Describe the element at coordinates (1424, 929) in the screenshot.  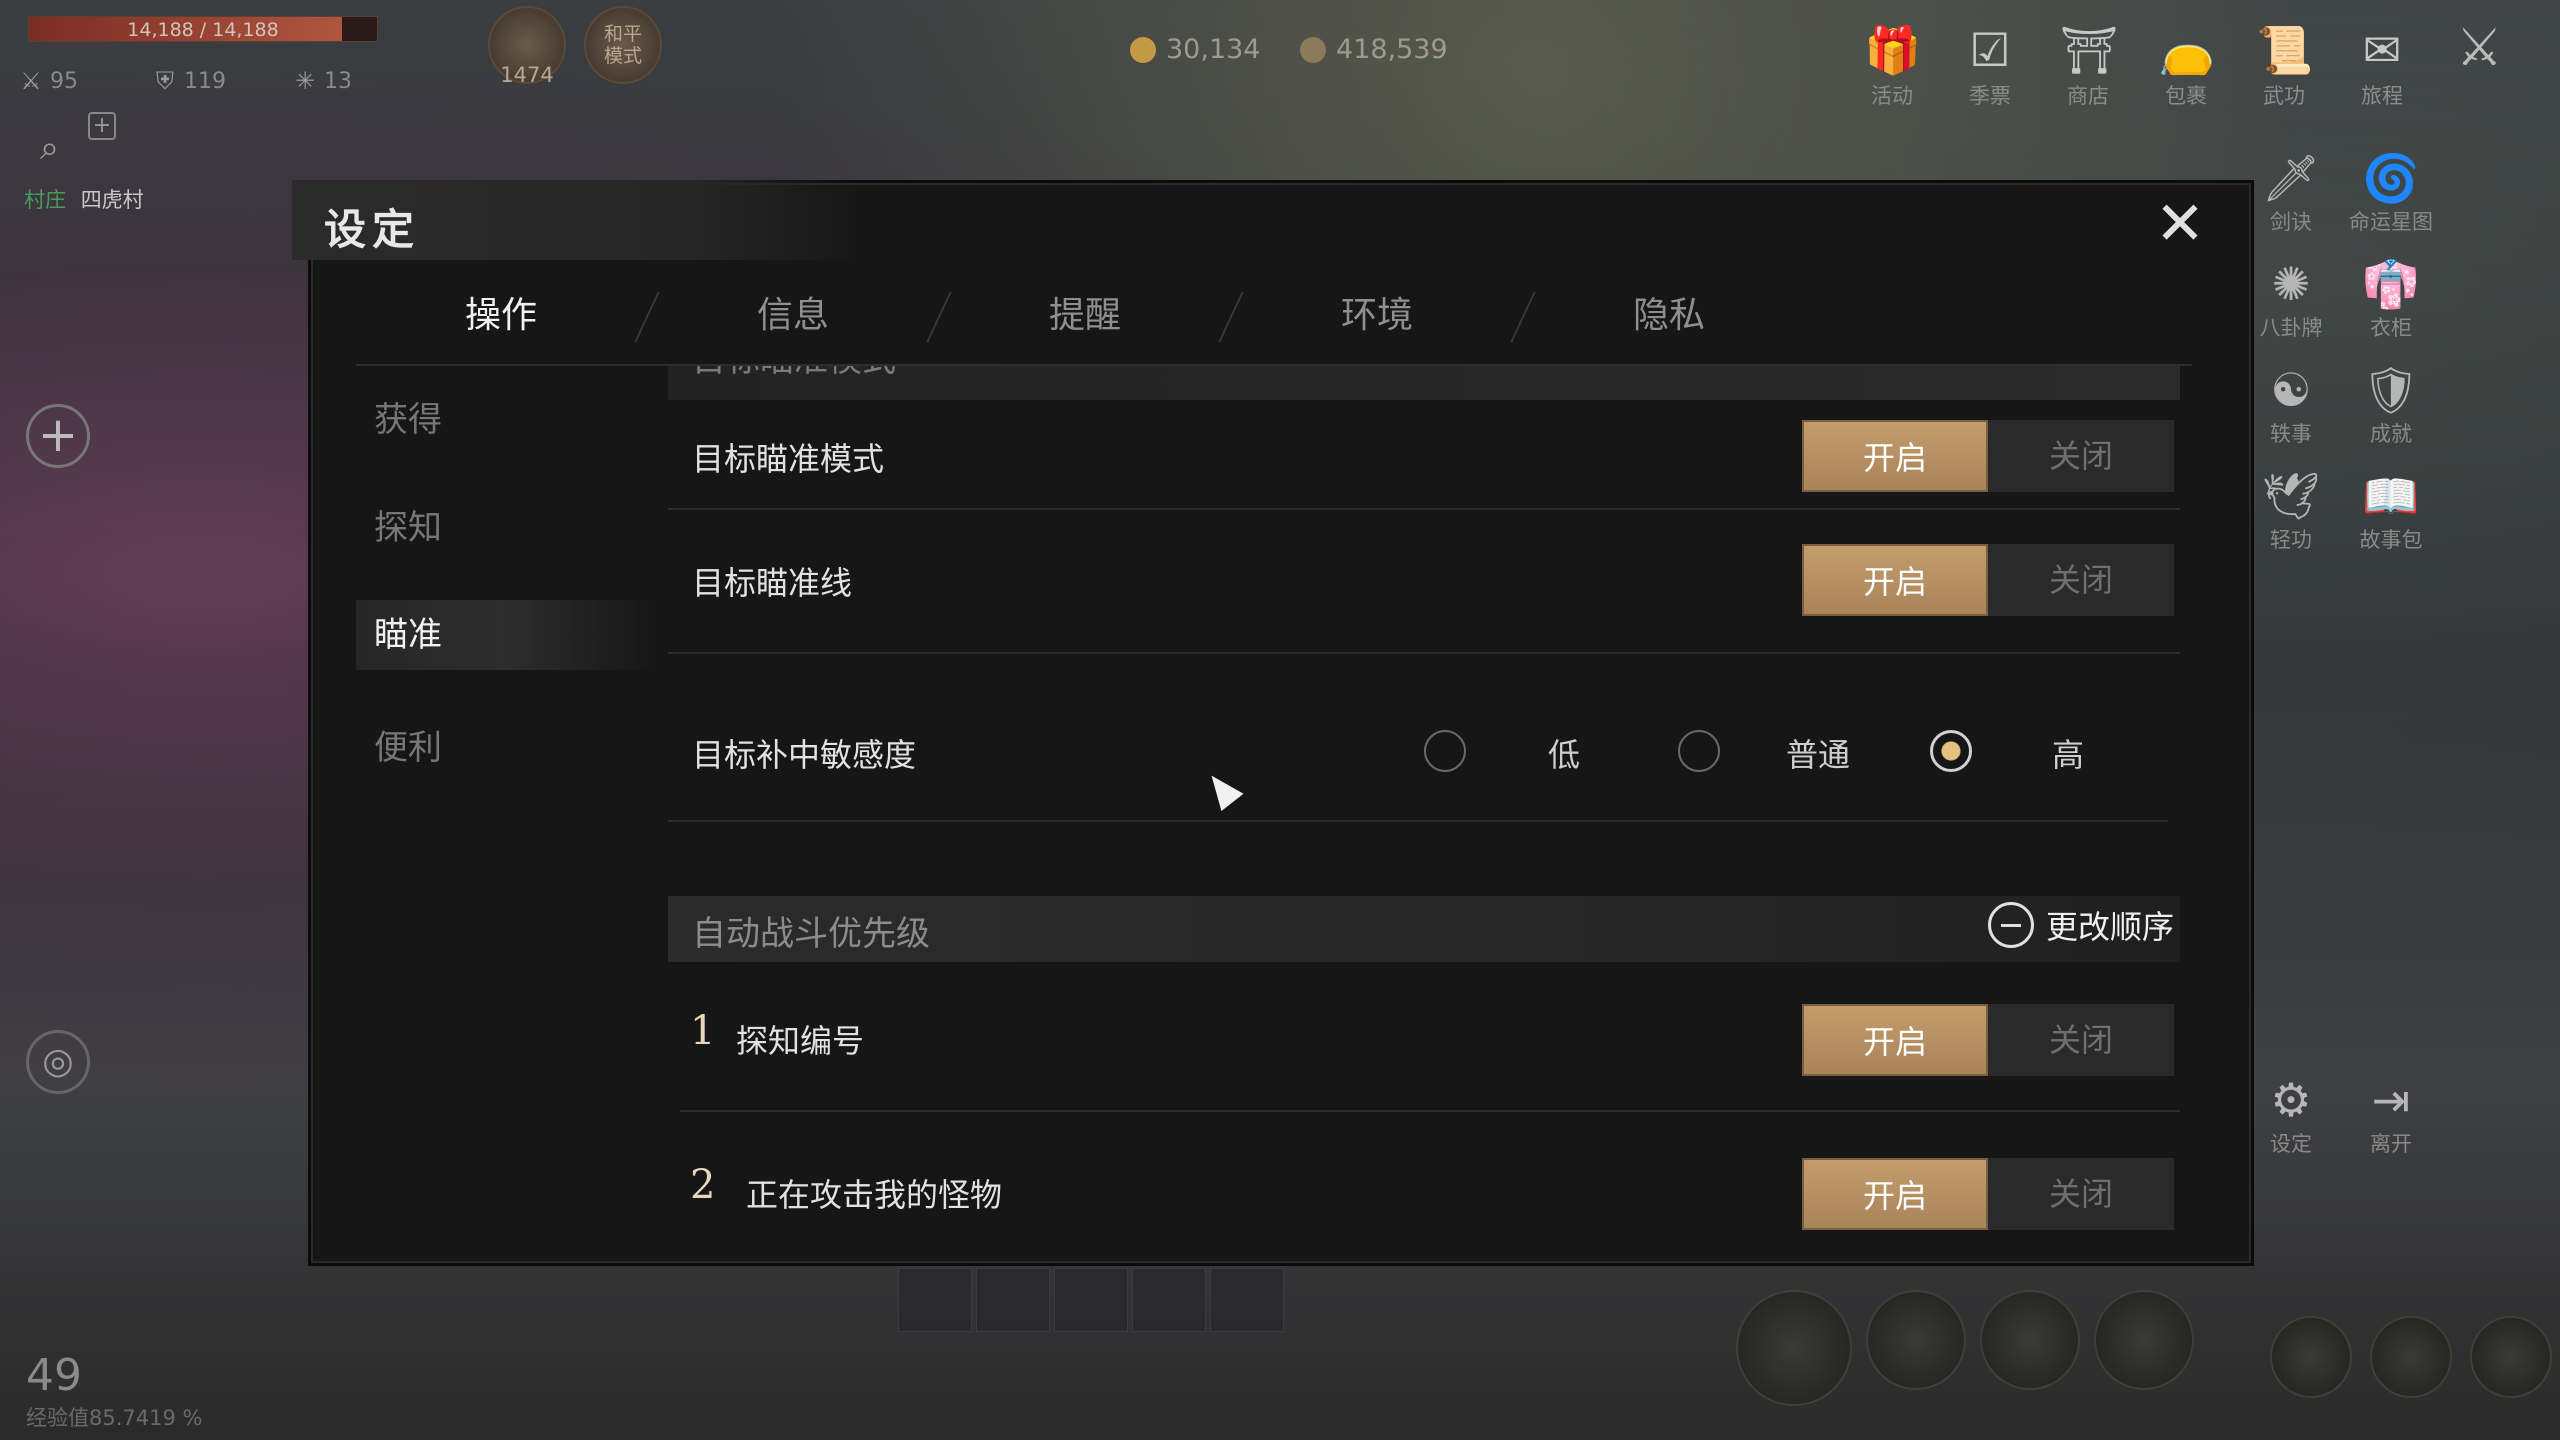
I see `auto-battle-section: 自动战斗优先级 更改顺序` at that location.